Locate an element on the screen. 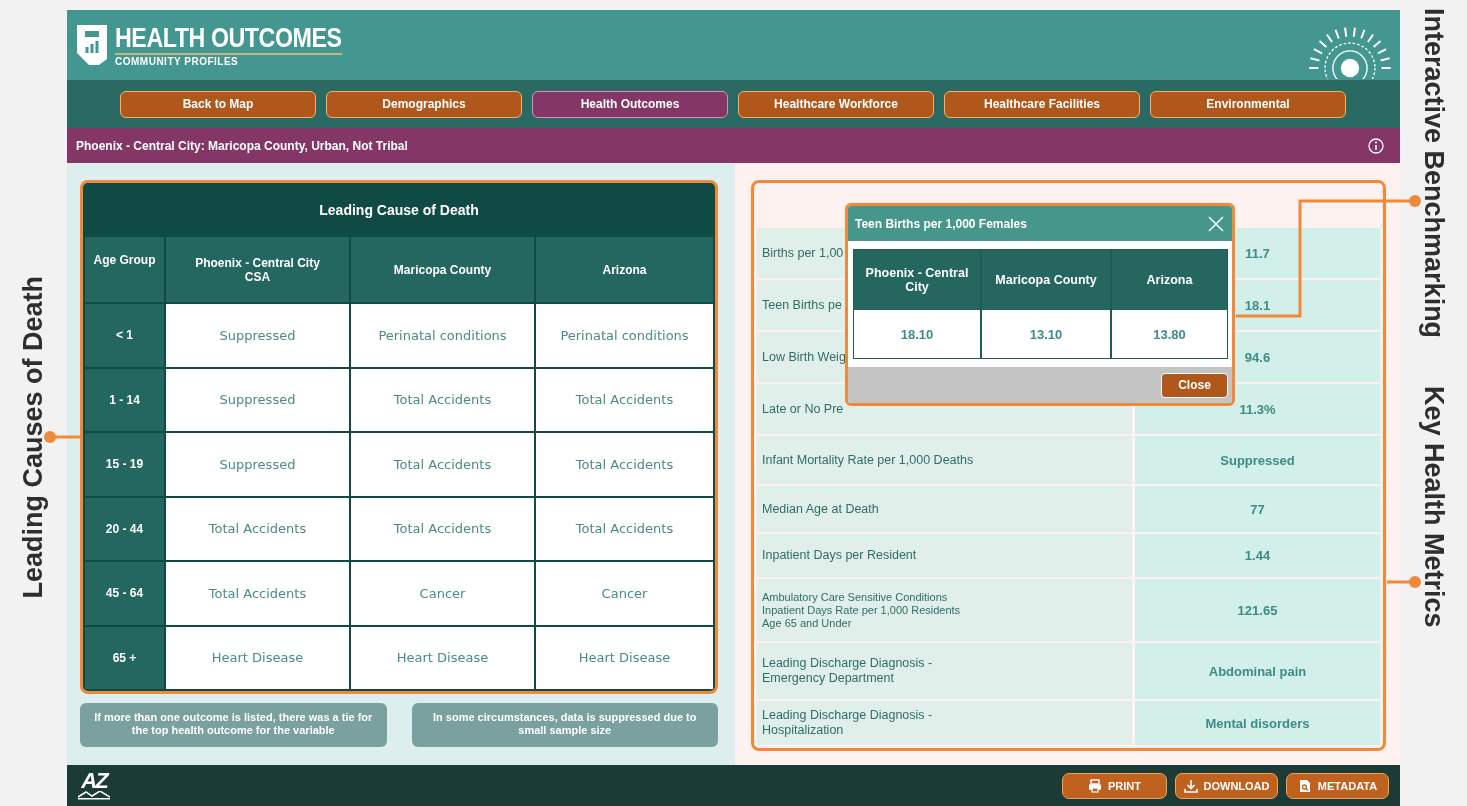  table-cell: 18.10 is located at coordinates (917, 334).